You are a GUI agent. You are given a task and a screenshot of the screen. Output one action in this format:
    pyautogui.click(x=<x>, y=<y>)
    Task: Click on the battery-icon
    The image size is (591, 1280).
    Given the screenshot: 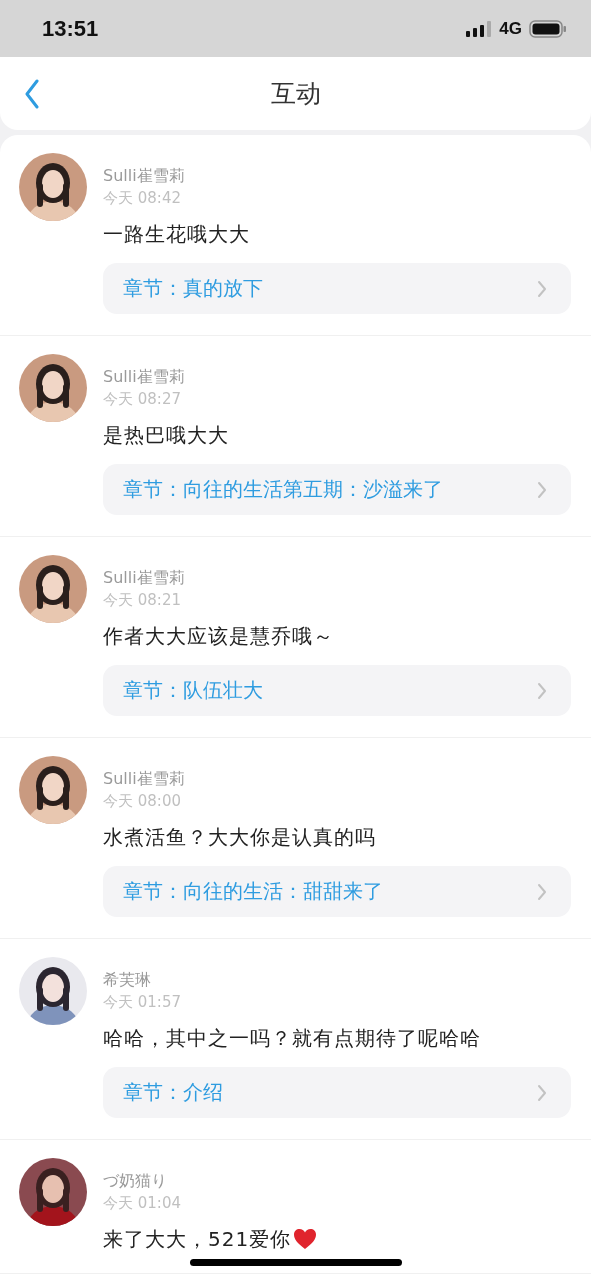 What is the action you would take?
    pyautogui.click(x=548, y=28)
    